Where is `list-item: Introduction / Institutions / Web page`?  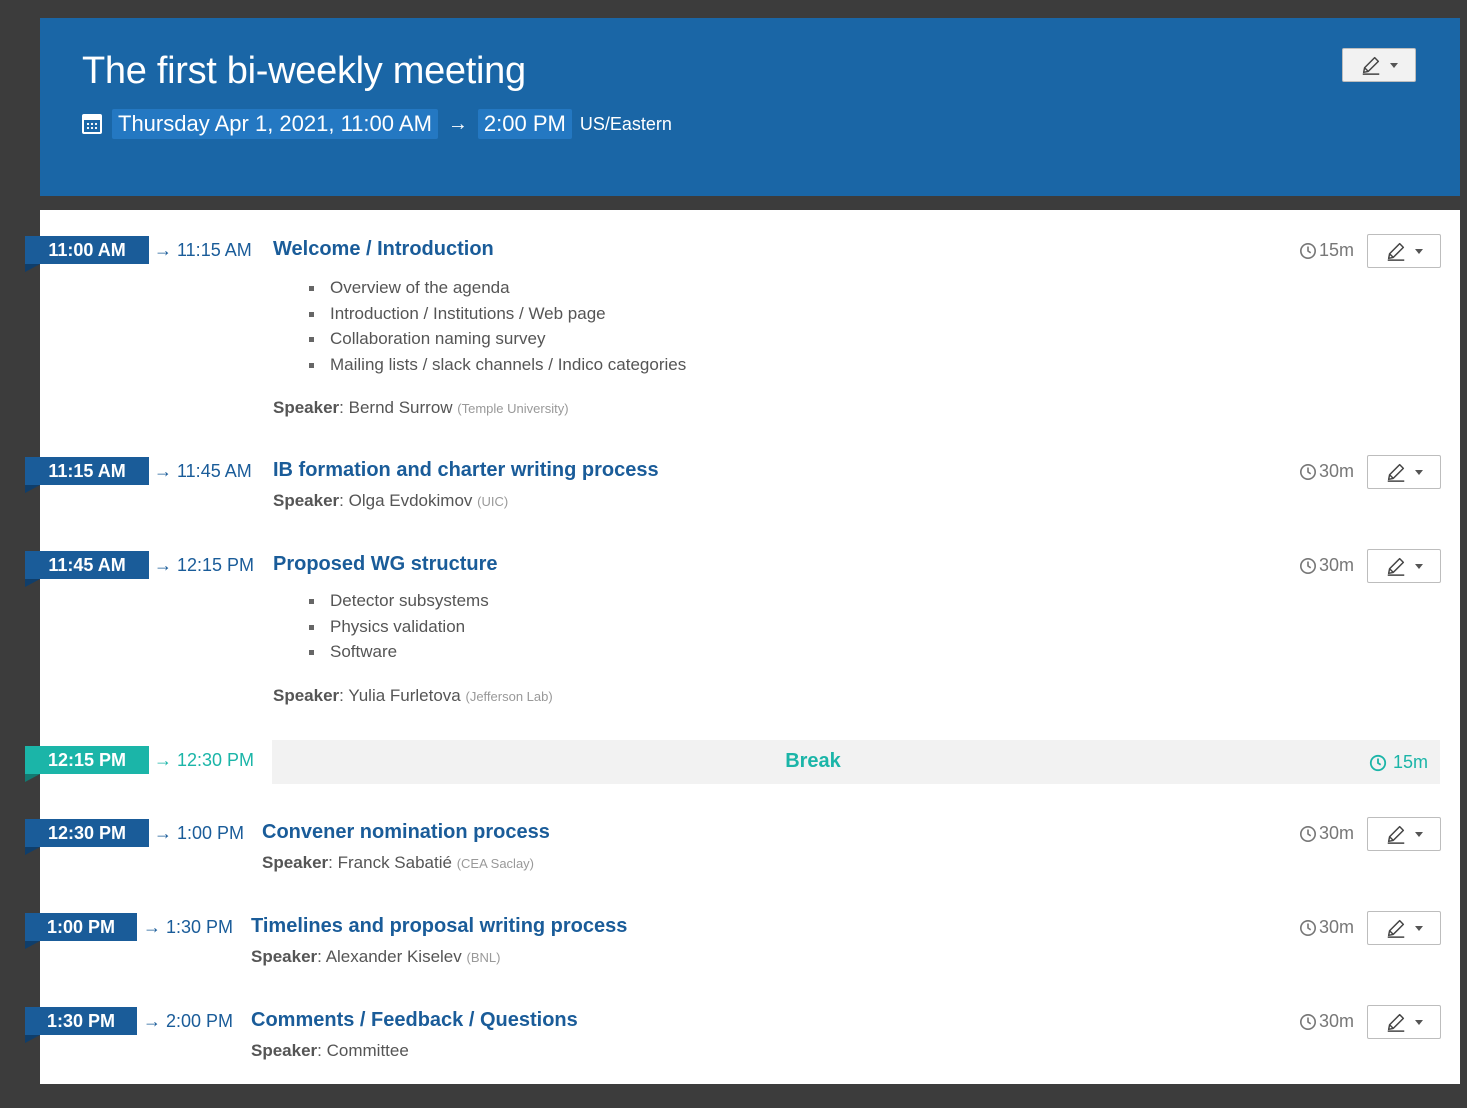
list-item: Introduction / Institutions / Web page is located at coordinates (496, 314).